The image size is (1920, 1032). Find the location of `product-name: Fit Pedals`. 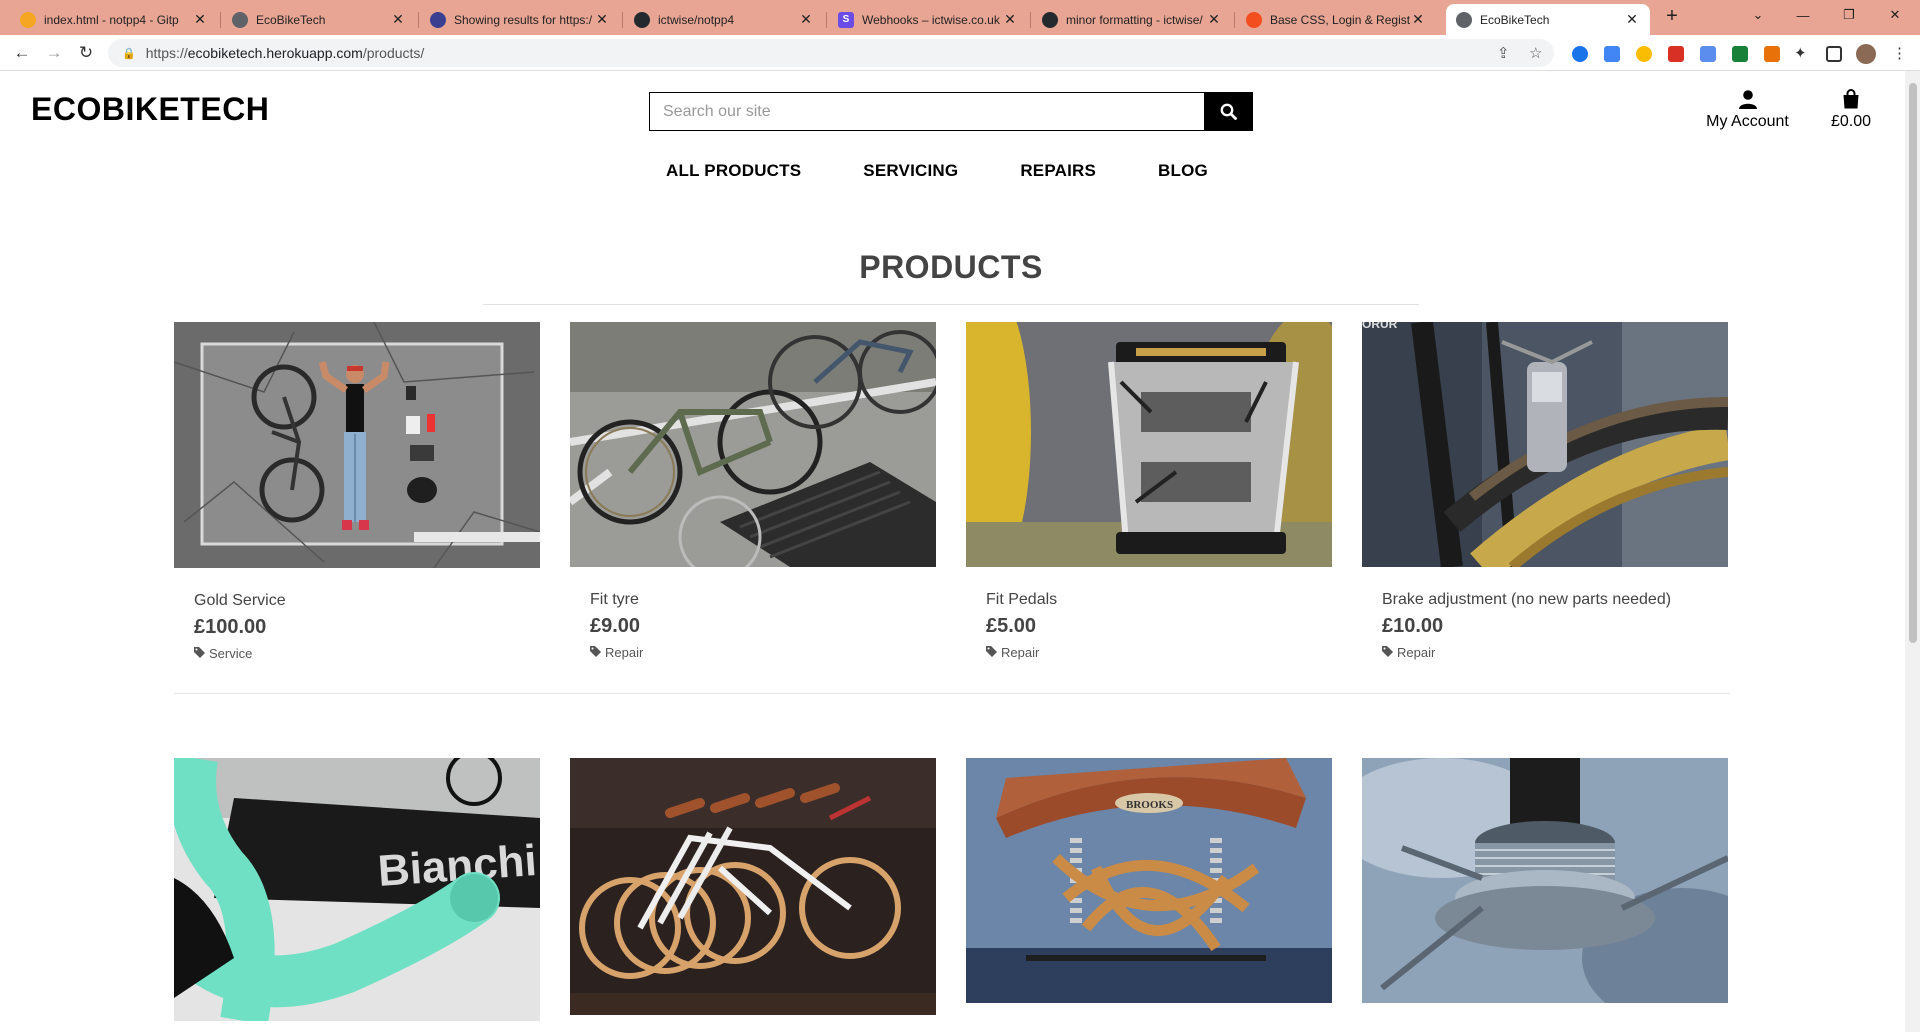

product-name: Fit Pedals is located at coordinates (1159, 600).